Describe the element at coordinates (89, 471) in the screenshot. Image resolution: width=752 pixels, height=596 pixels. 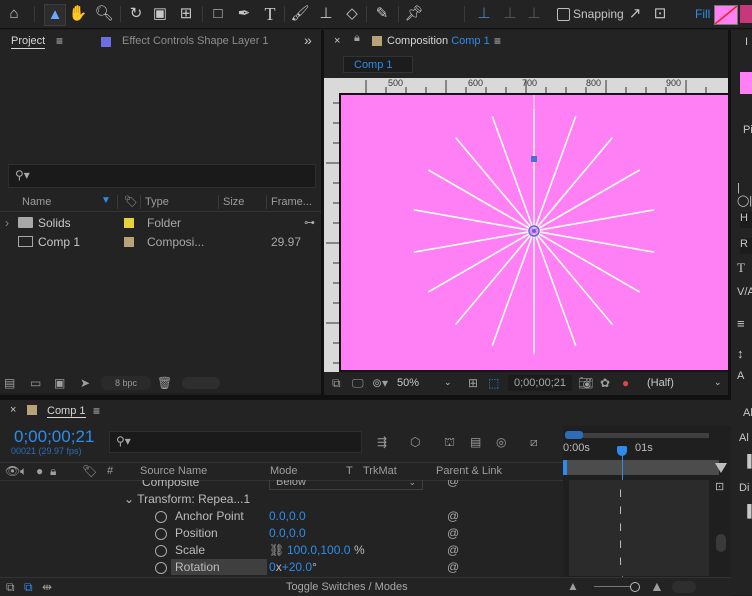
I see `label-tag-icon: 🏷︎` at that location.